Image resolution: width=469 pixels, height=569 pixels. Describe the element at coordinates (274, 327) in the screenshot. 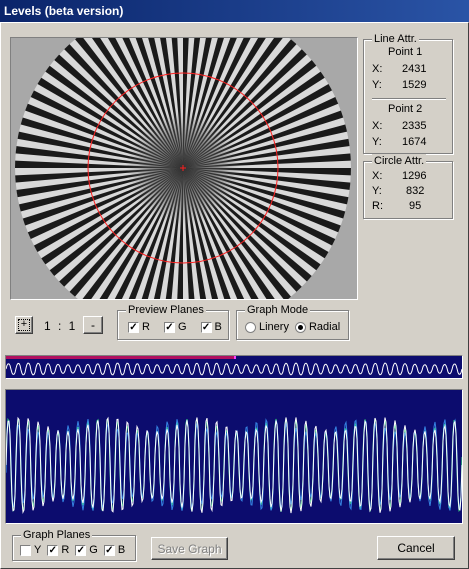

I see `linery-label: Linery` at that location.